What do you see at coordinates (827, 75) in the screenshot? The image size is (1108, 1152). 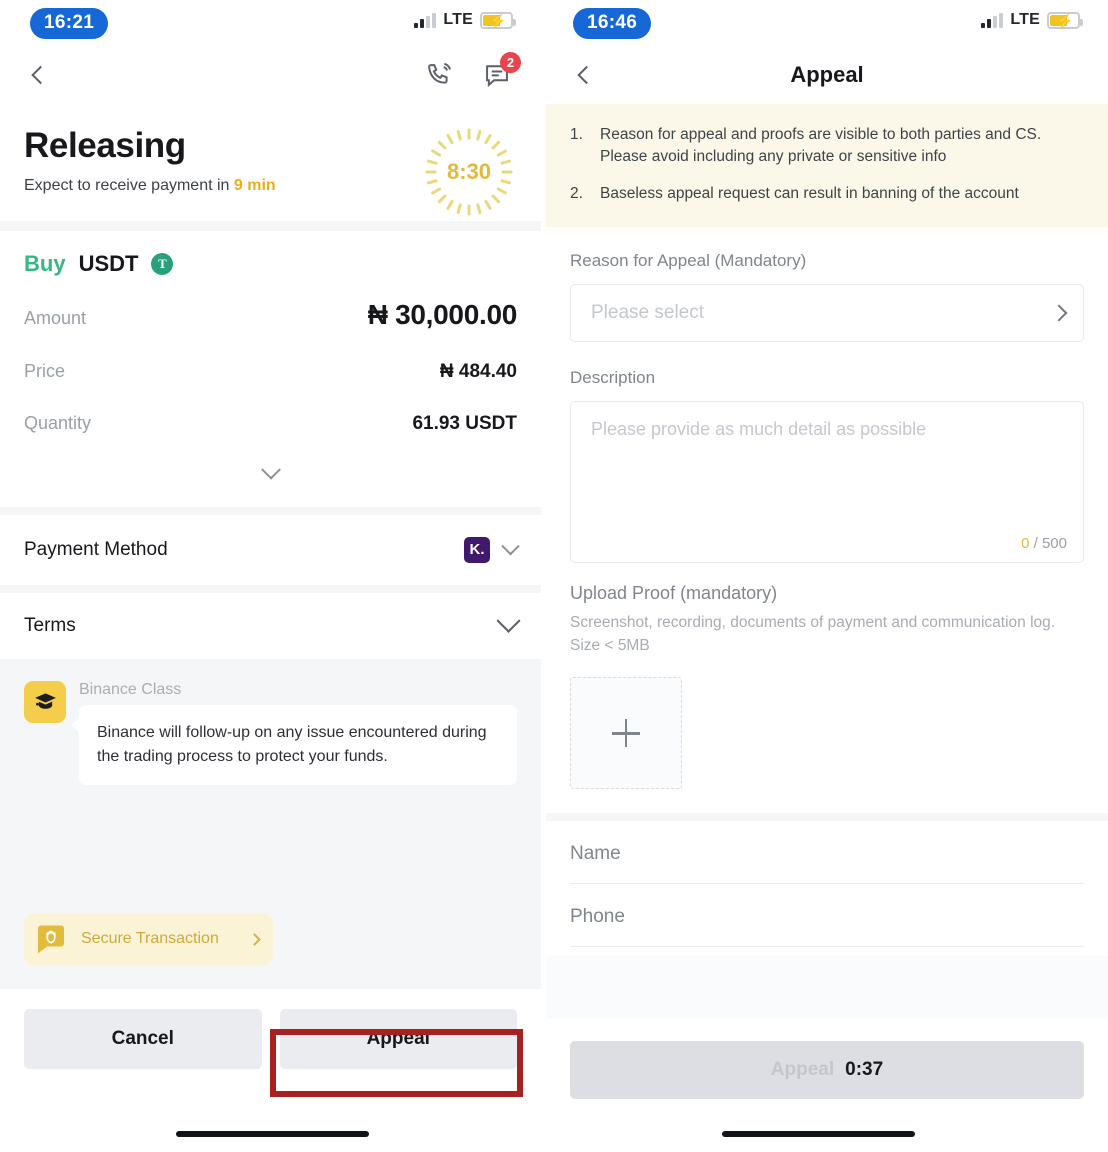 I see `nav-bar-right: Appeal` at bounding box center [827, 75].